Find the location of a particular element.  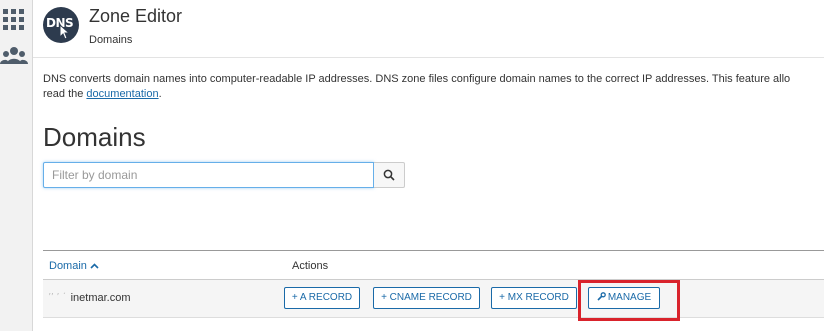

column-domain-header: Domain is located at coordinates (74, 266).